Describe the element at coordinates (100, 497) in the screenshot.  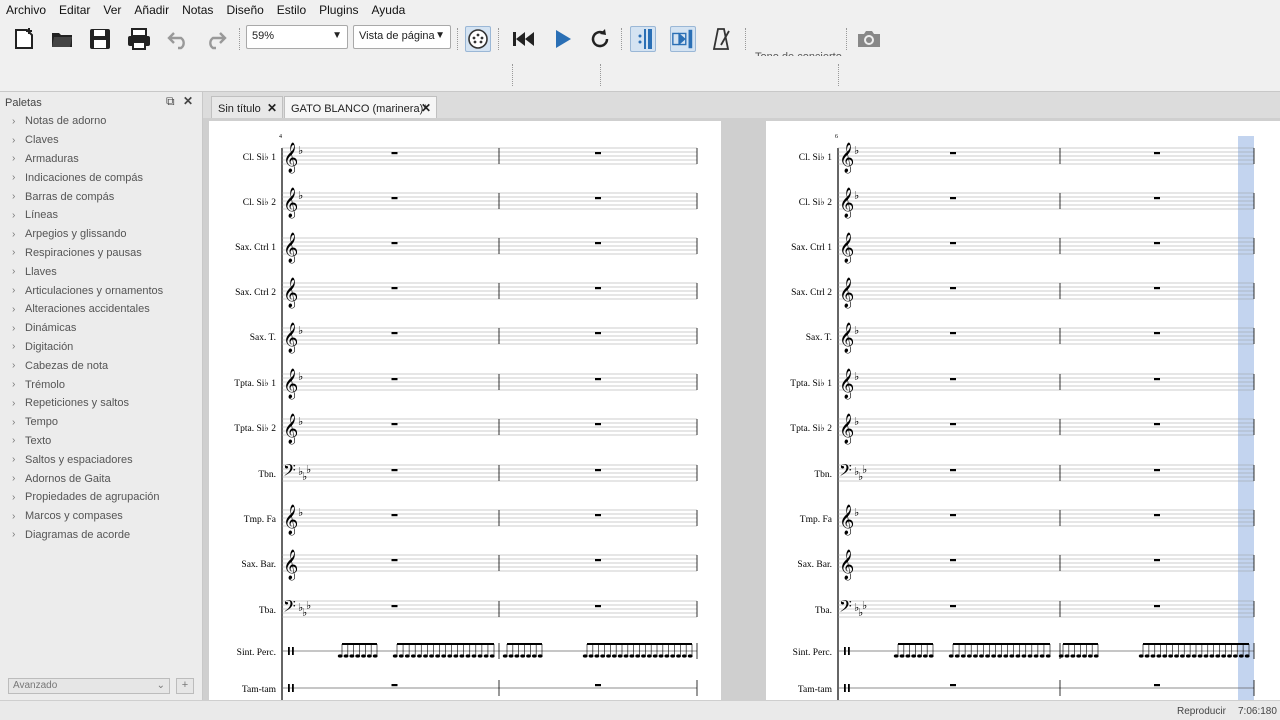
I see `palette-item: › Propiedades de agrupación` at that location.